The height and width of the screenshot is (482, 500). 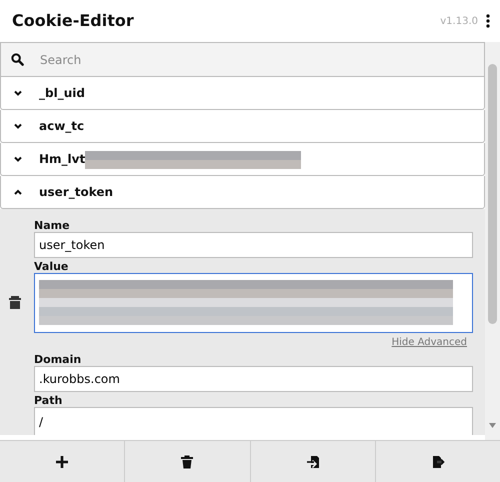 I want to click on cookie-row: Hm_lvt, so click(x=242, y=159).